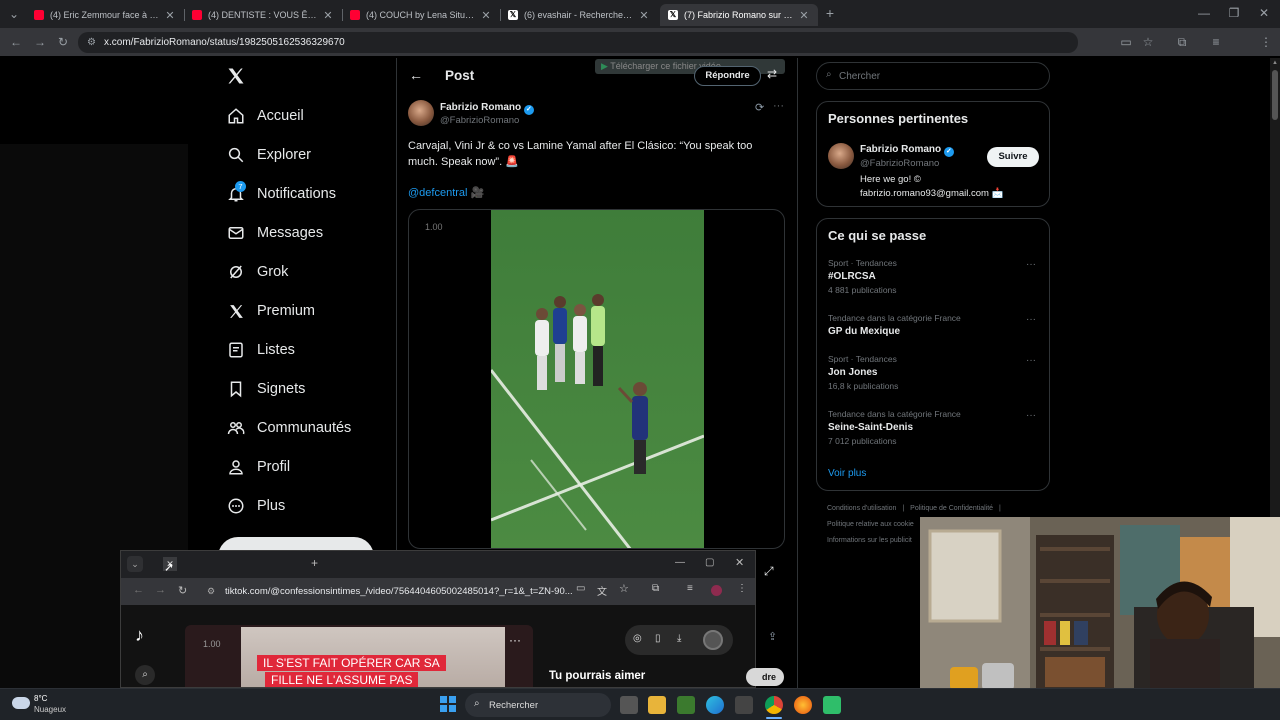 This screenshot has height=720, width=1280. I want to click on nav-item-communities: Communautés, so click(288, 428).